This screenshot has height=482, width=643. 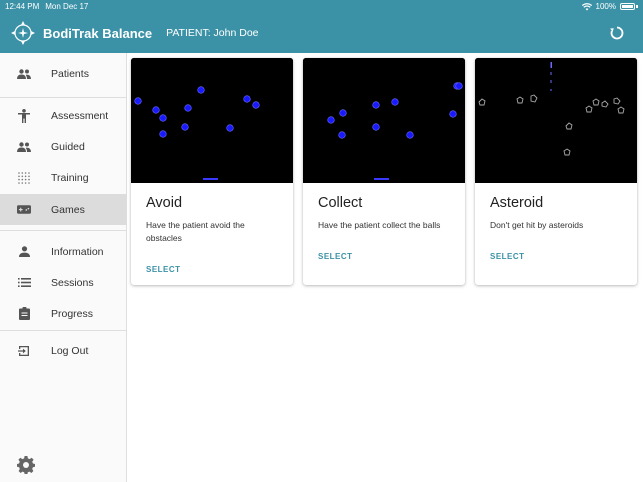 I want to click on battery-percent: 100%, so click(x=605, y=6).